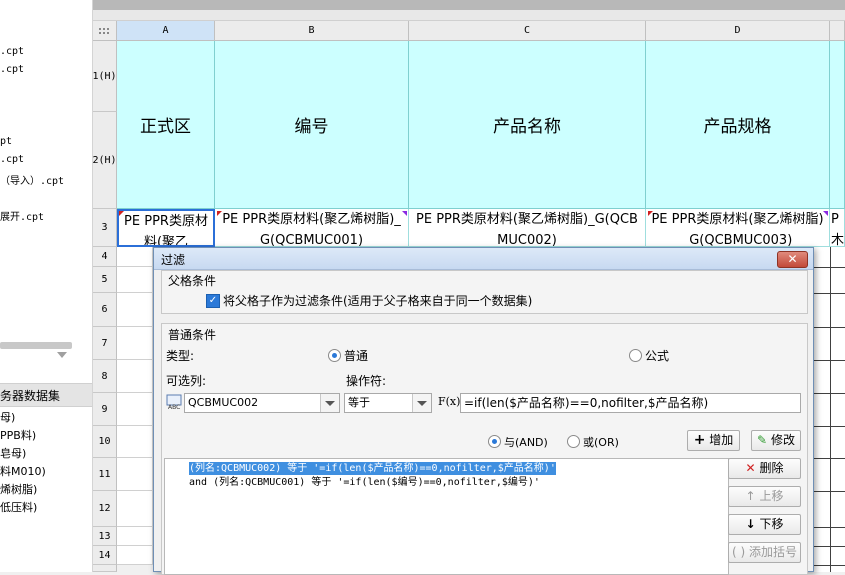 The image size is (845, 575). What do you see at coordinates (32, 179) in the screenshot?
I see `file-item: （导入）.cpt` at bounding box center [32, 179].